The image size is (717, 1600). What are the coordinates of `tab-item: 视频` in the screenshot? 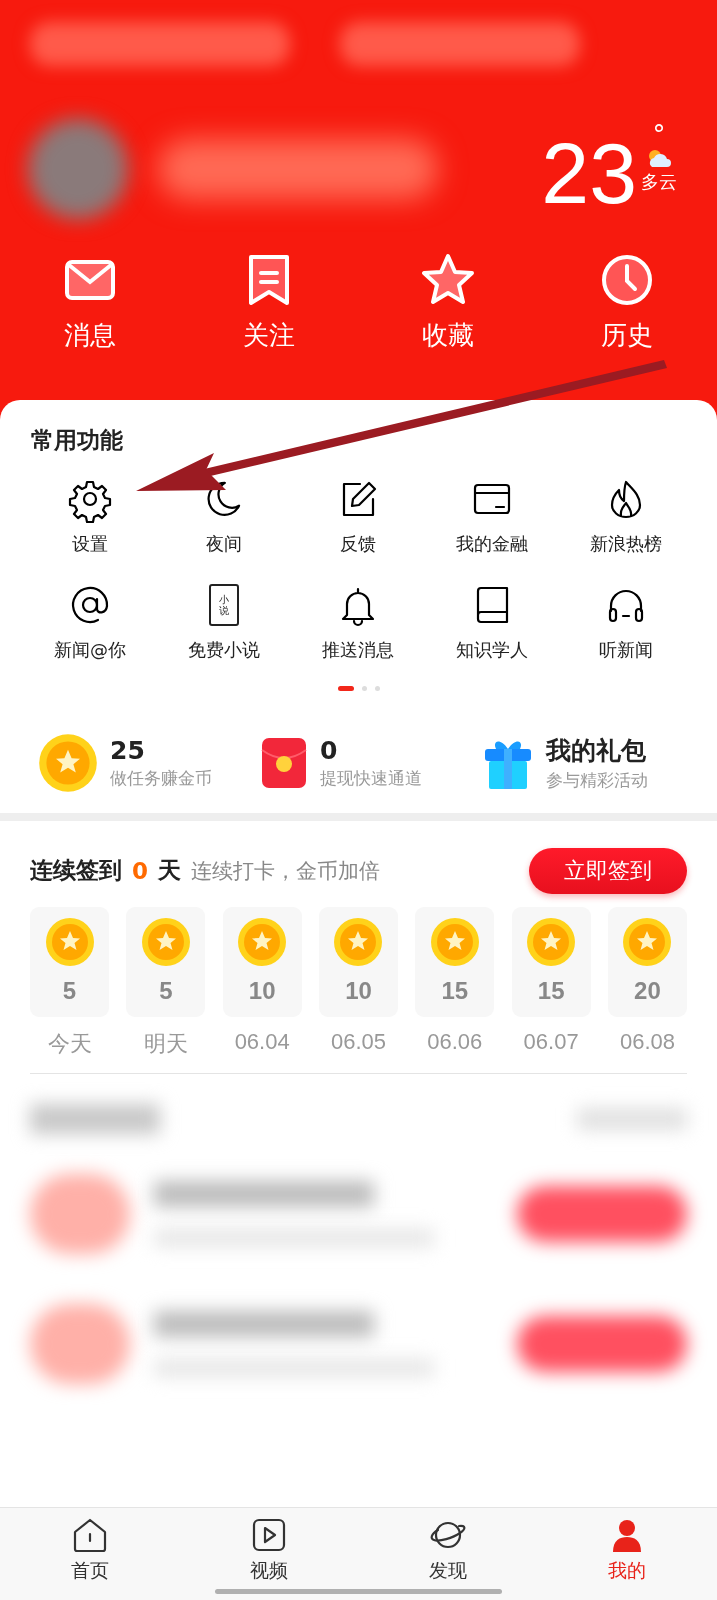 It's located at (269, 1550).